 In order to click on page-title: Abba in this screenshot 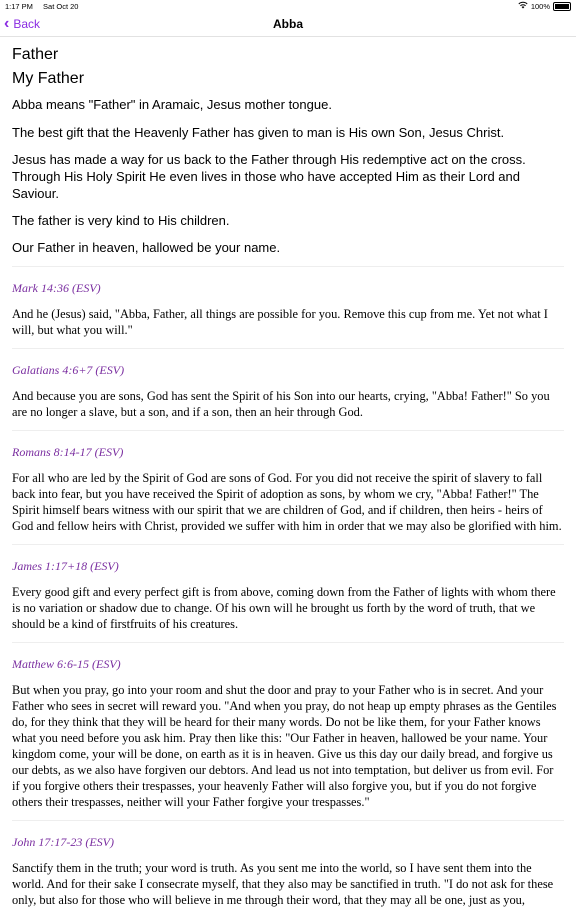, I will do `click(288, 24)`.